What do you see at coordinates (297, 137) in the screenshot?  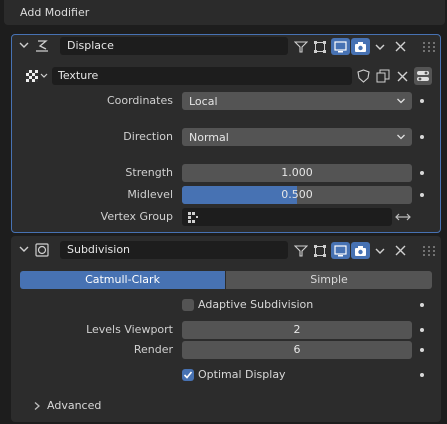 I see `direction-dropdown: Normal` at bounding box center [297, 137].